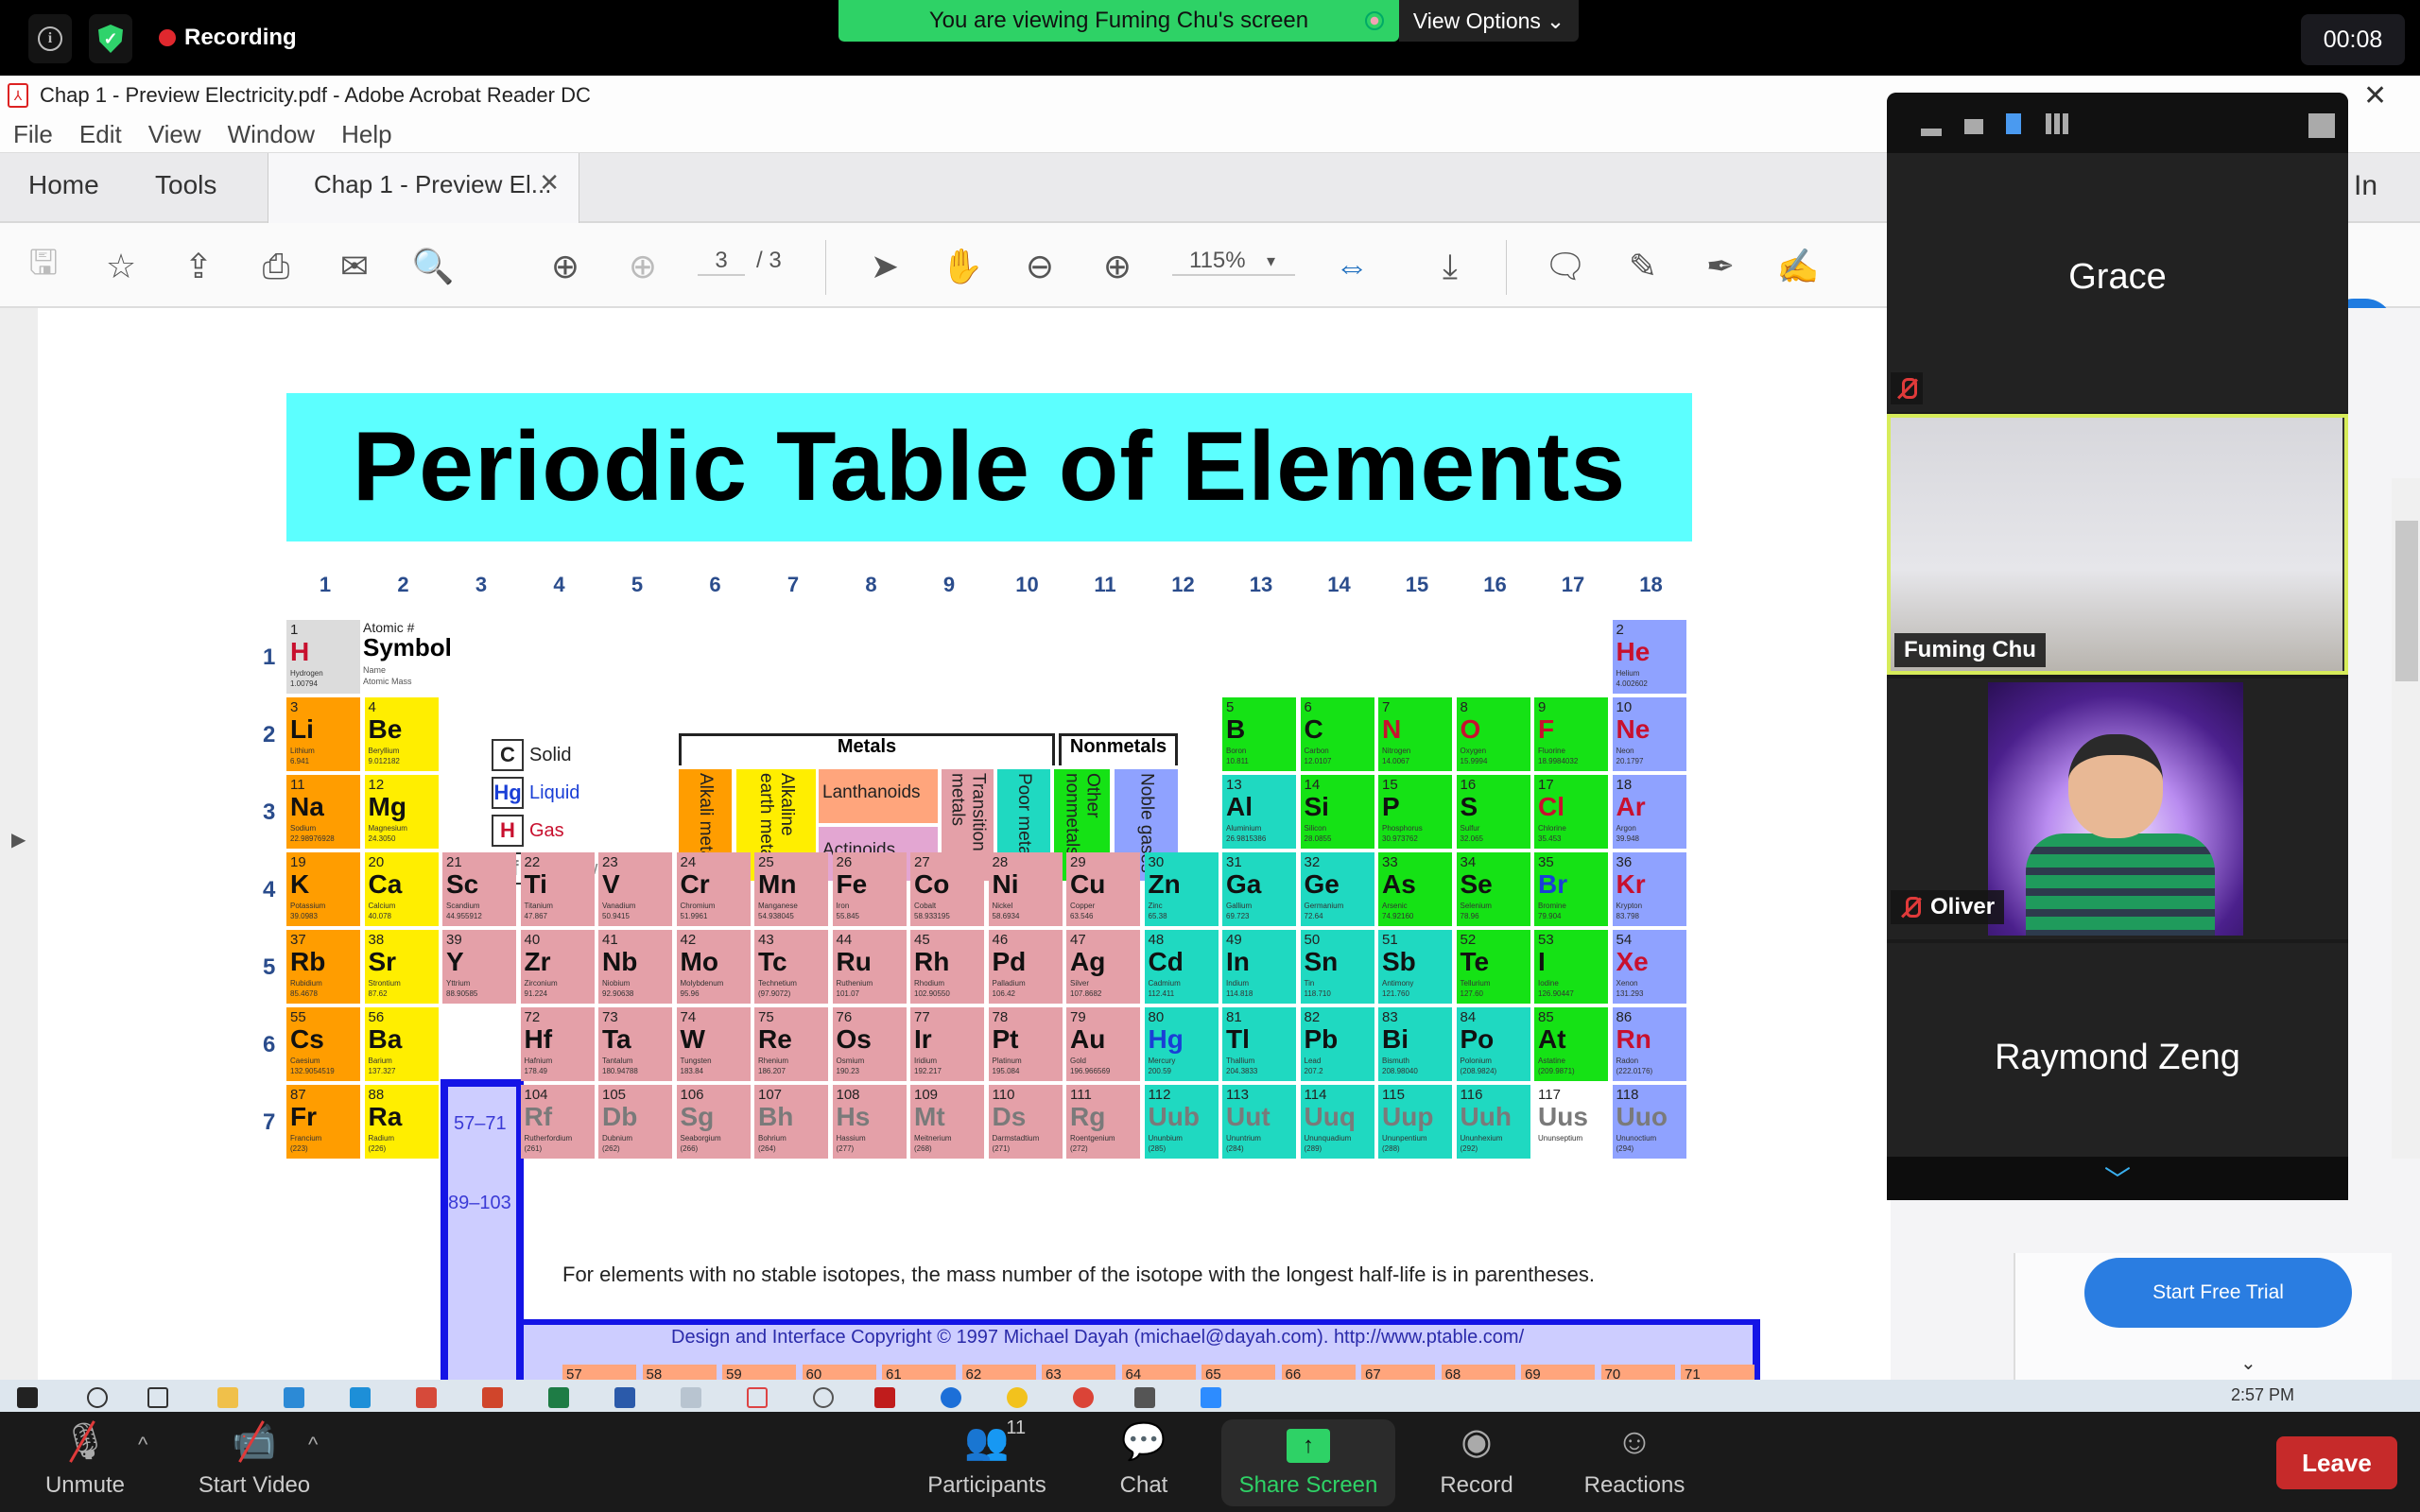 The height and width of the screenshot is (1512, 2420). I want to click on start-video-button: 📹 Start Video, so click(254, 1462).